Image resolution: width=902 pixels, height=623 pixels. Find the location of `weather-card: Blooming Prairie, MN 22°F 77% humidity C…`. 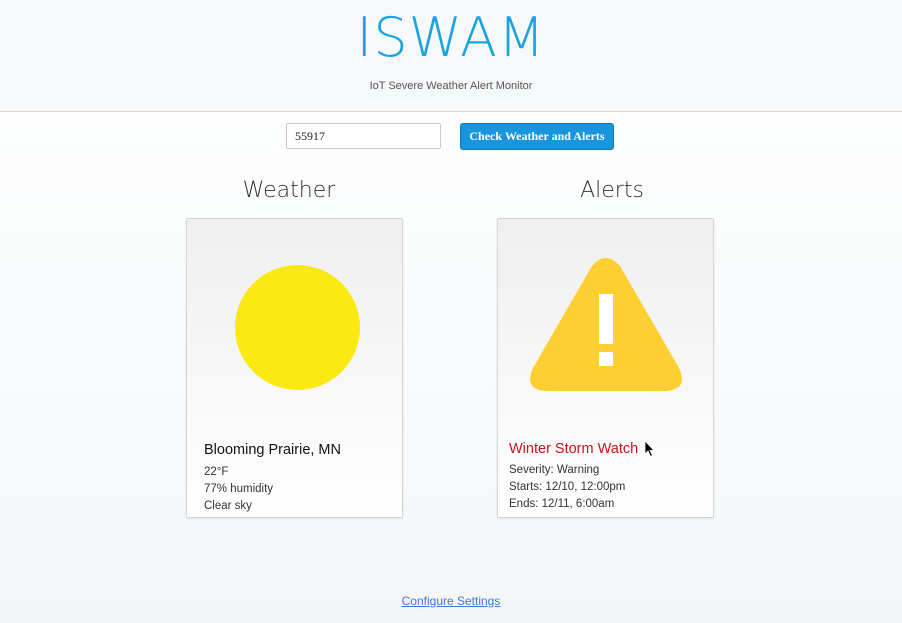

weather-card: Blooming Prairie, MN 22°F 77% humidity C… is located at coordinates (294, 368).